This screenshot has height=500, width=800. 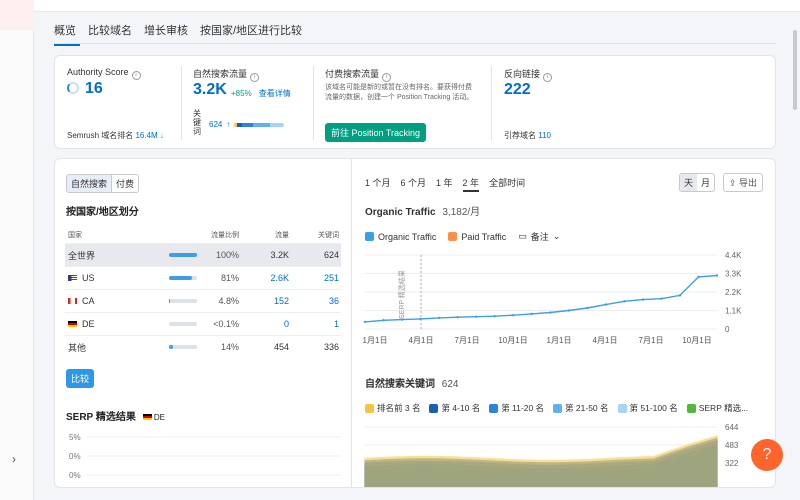 What do you see at coordinates (88, 301) in the screenshot?
I see `country-name: CA` at bounding box center [88, 301].